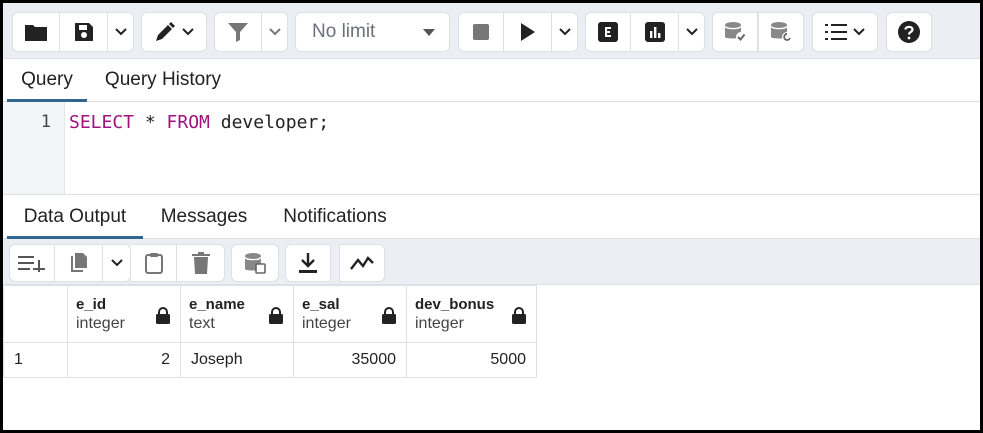 This screenshot has width=983, height=433. What do you see at coordinates (269, 122) in the screenshot?
I see `code-table-name: developer;` at bounding box center [269, 122].